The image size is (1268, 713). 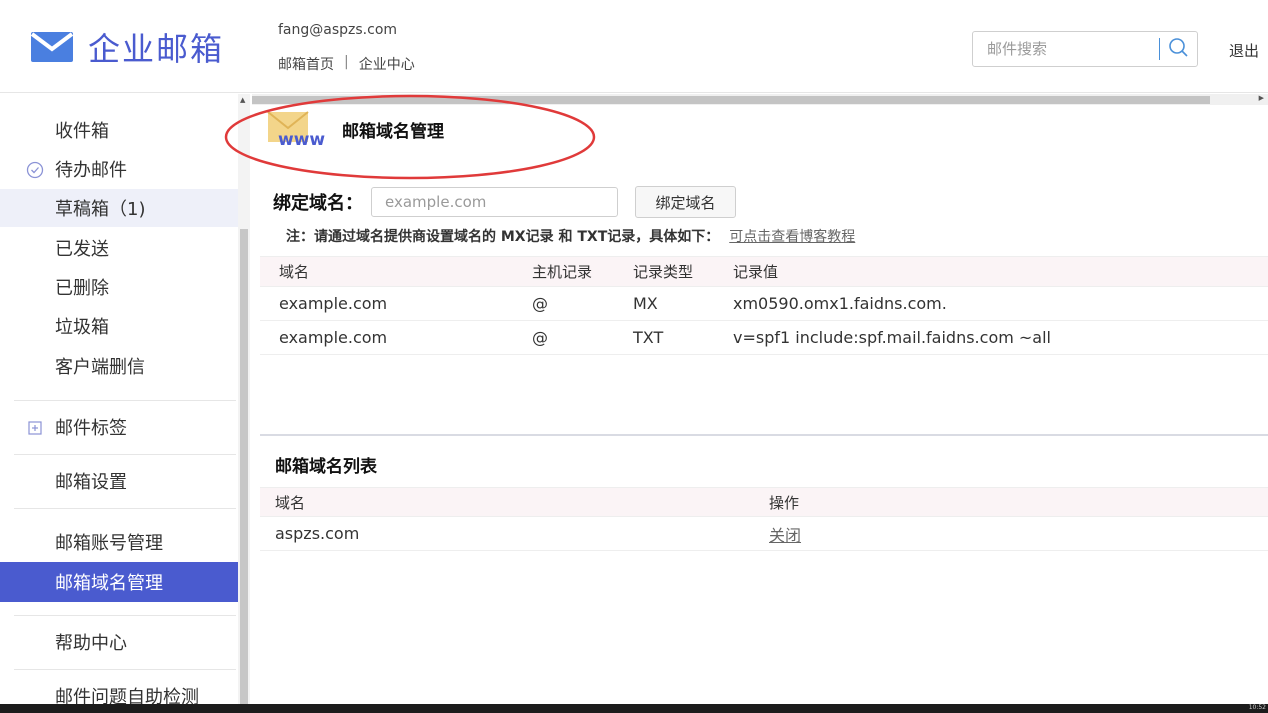 I want to click on bind-domain-button: 绑定域名, so click(x=685, y=202).